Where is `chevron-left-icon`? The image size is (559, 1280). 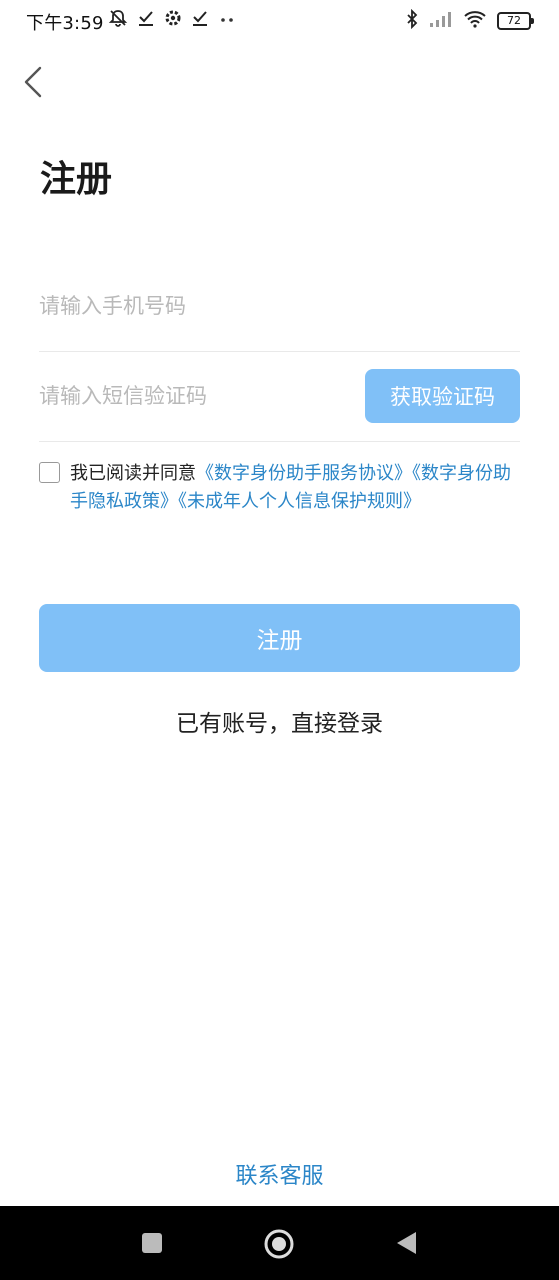
chevron-left-icon is located at coordinates (33, 82).